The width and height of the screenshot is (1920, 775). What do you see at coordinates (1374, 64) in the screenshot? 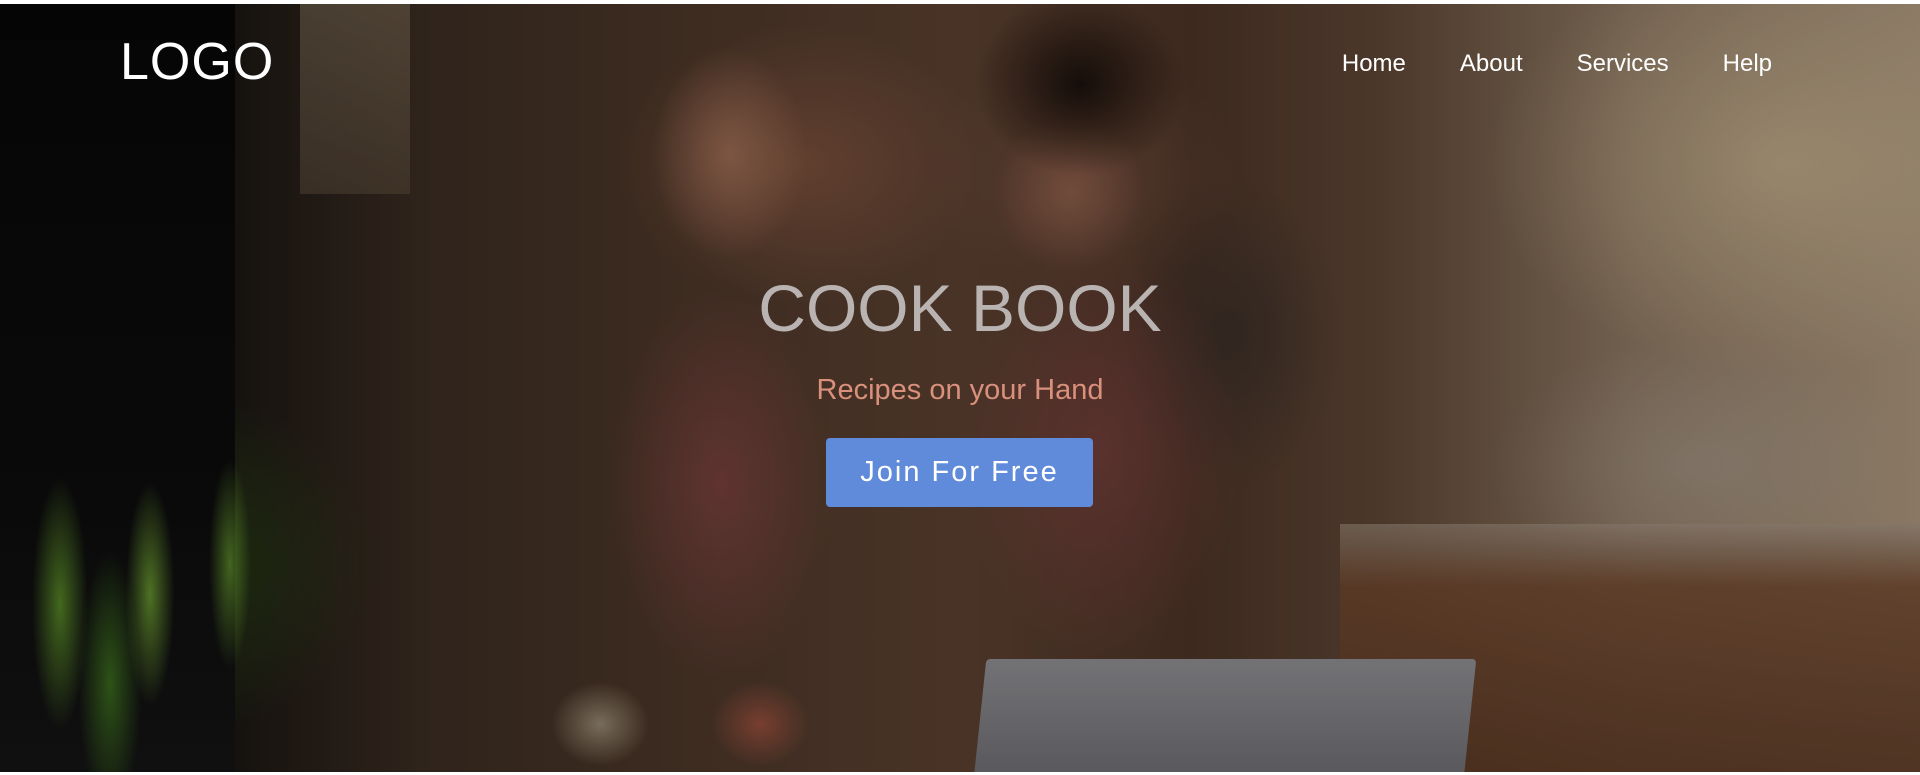
I see `nav-link-home: Home` at bounding box center [1374, 64].